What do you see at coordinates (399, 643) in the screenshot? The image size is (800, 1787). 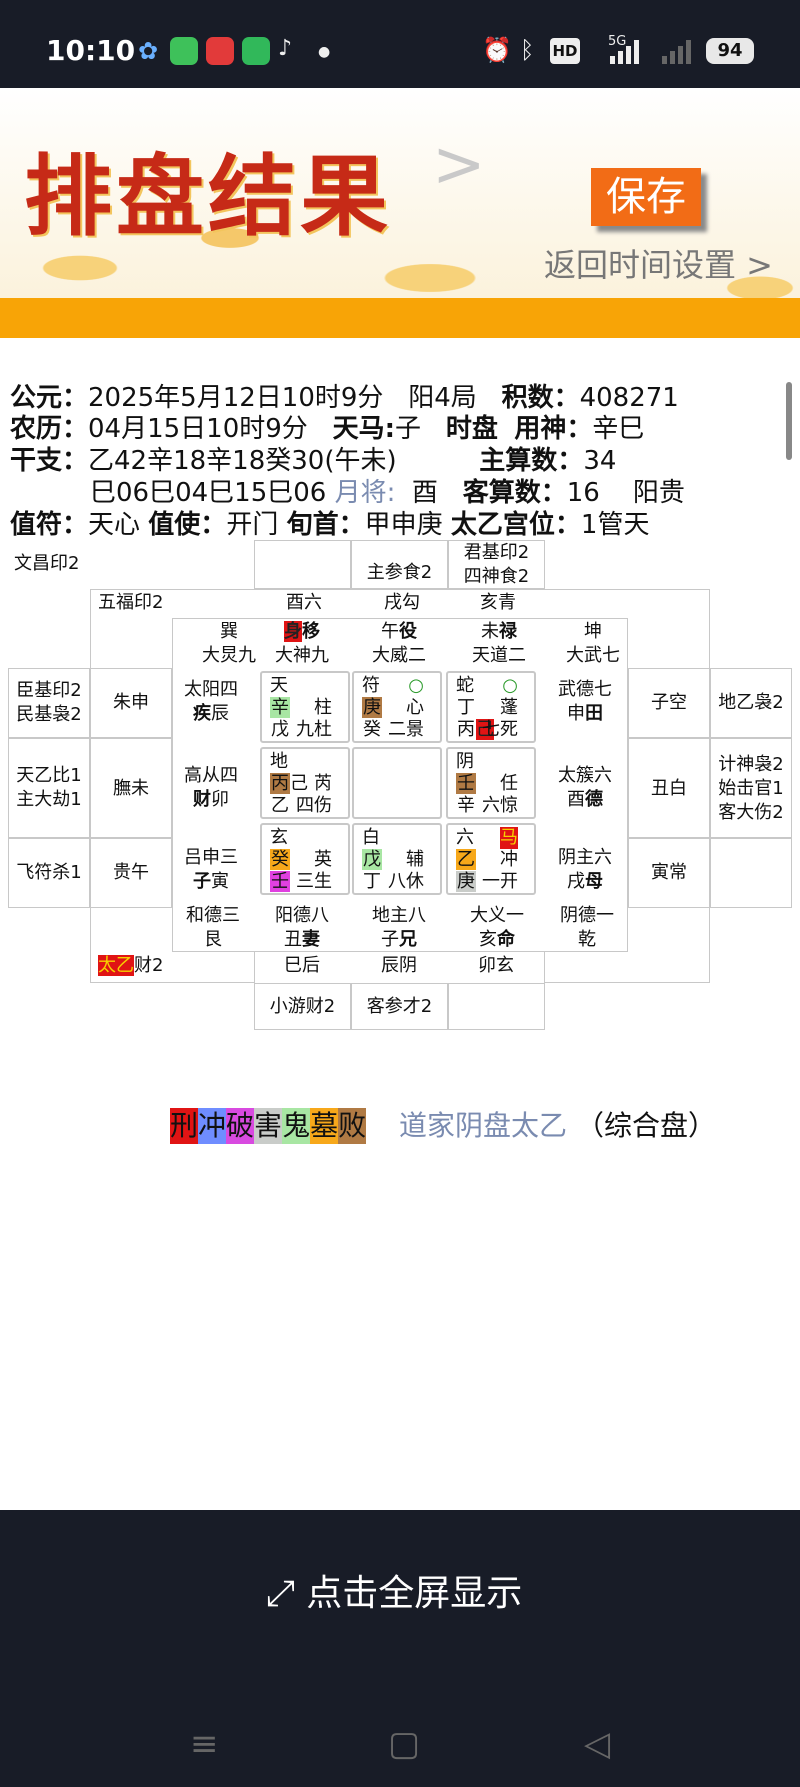 I see `top-mid-2: 午役 大威二` at bounding box center [399, 643].